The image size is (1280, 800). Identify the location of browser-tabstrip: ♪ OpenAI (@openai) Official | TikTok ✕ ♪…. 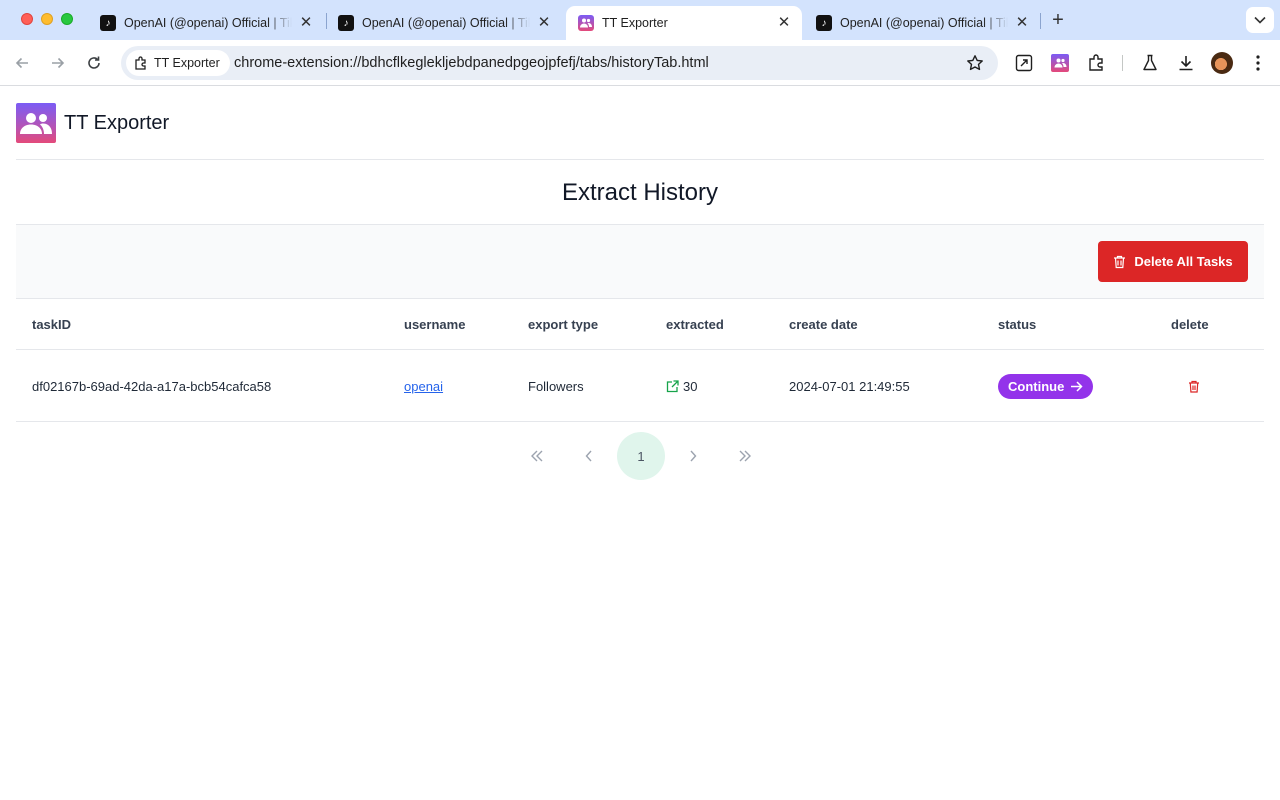
(640, 20).